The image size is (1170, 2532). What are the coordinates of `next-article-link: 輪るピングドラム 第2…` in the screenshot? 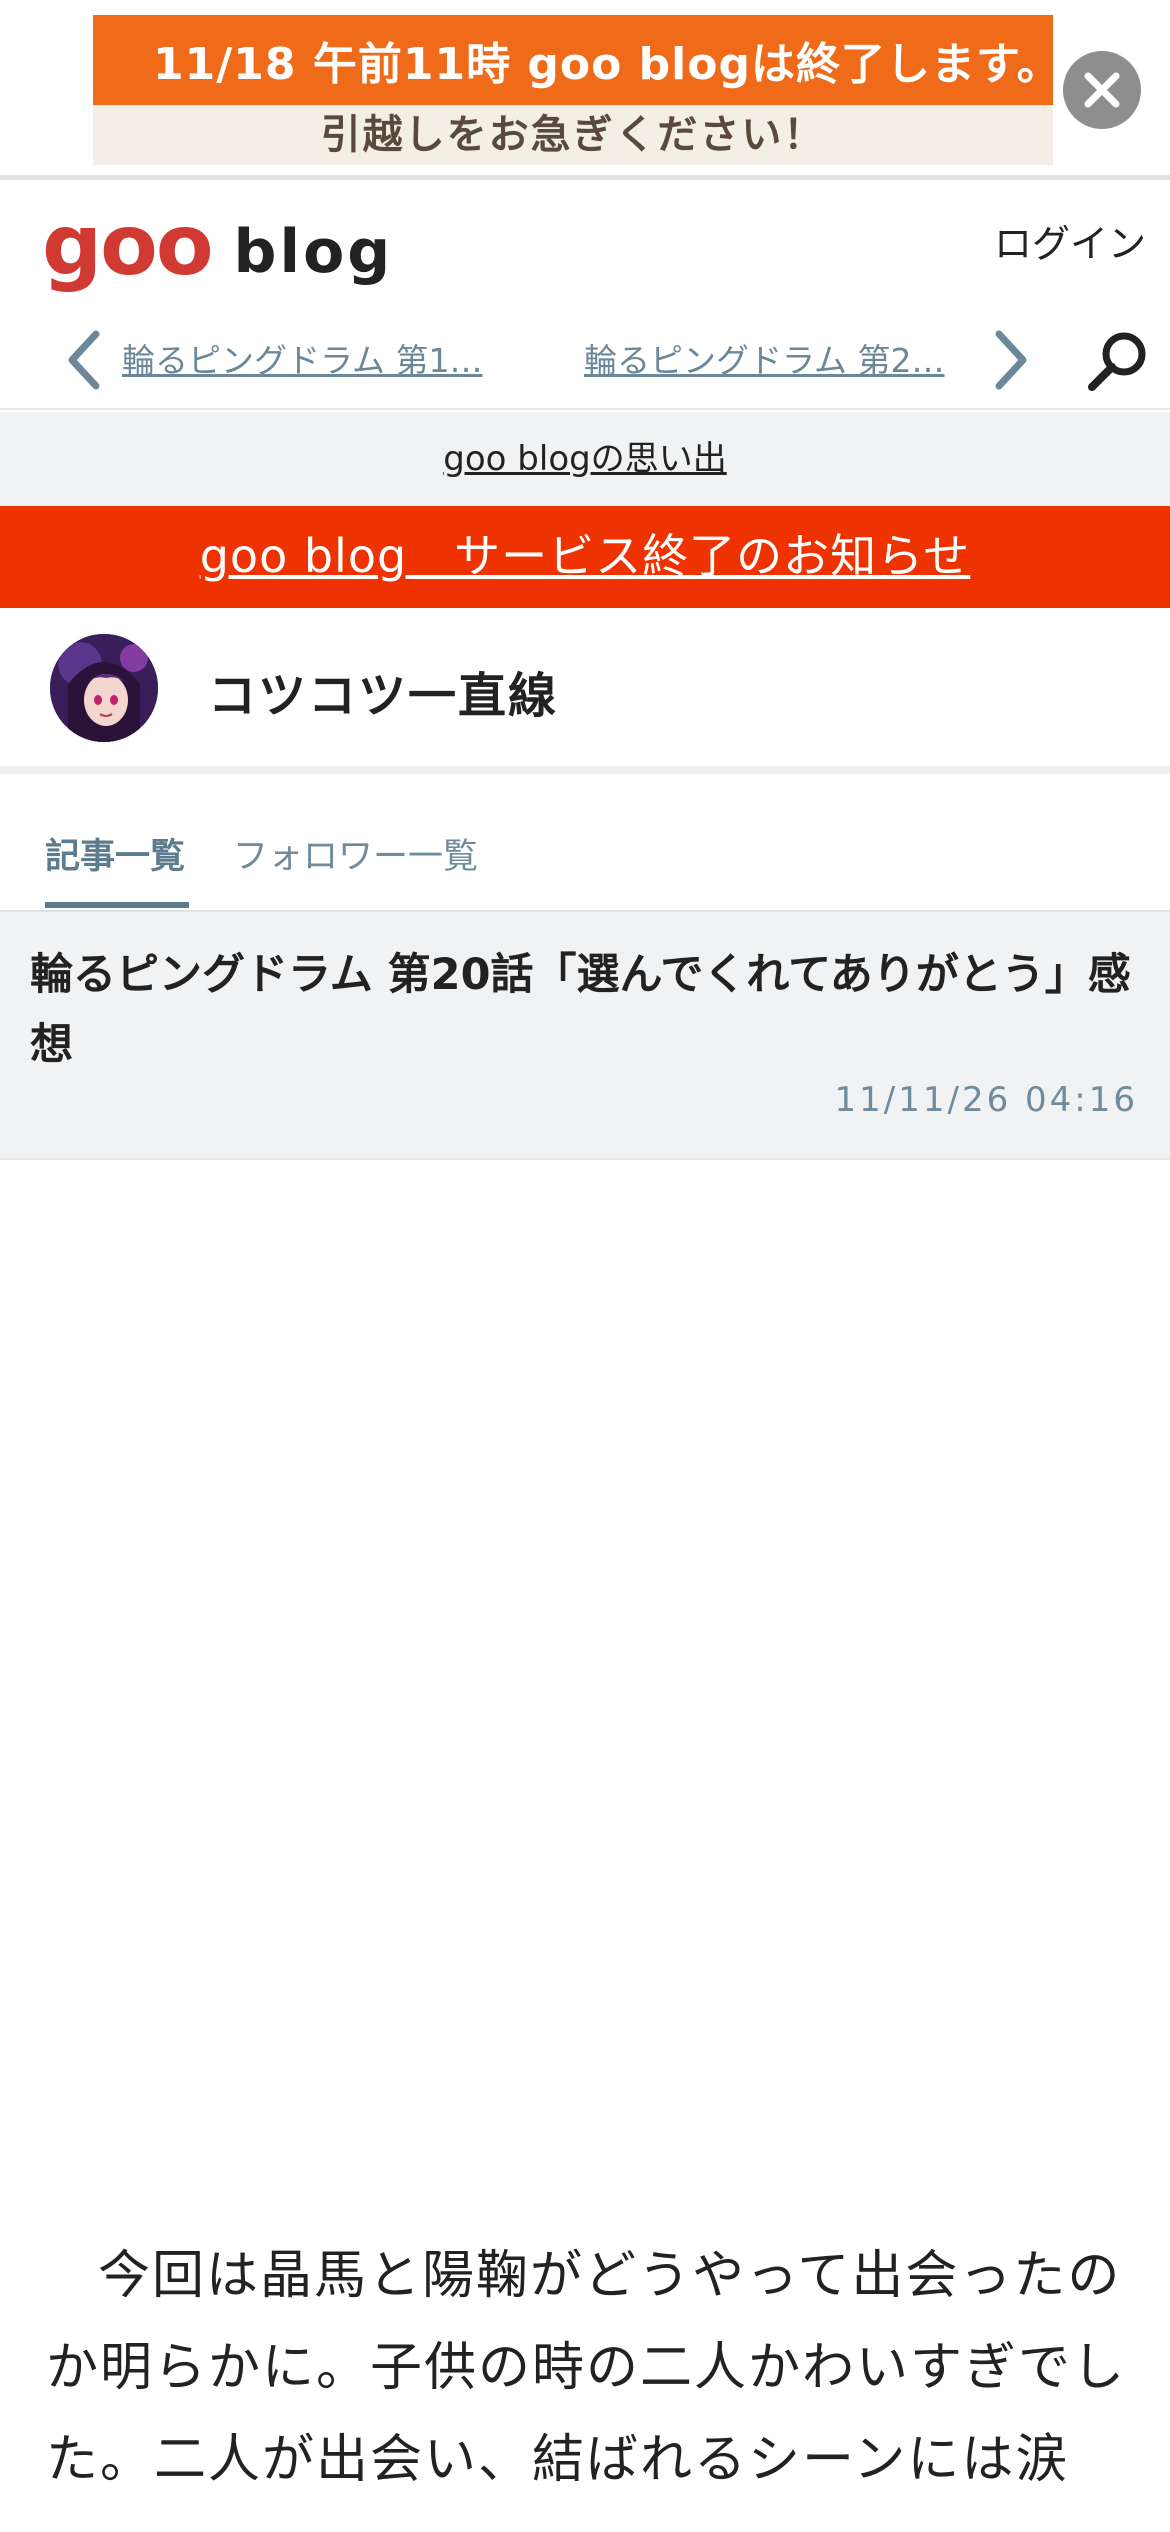 It's located at (764, 358).